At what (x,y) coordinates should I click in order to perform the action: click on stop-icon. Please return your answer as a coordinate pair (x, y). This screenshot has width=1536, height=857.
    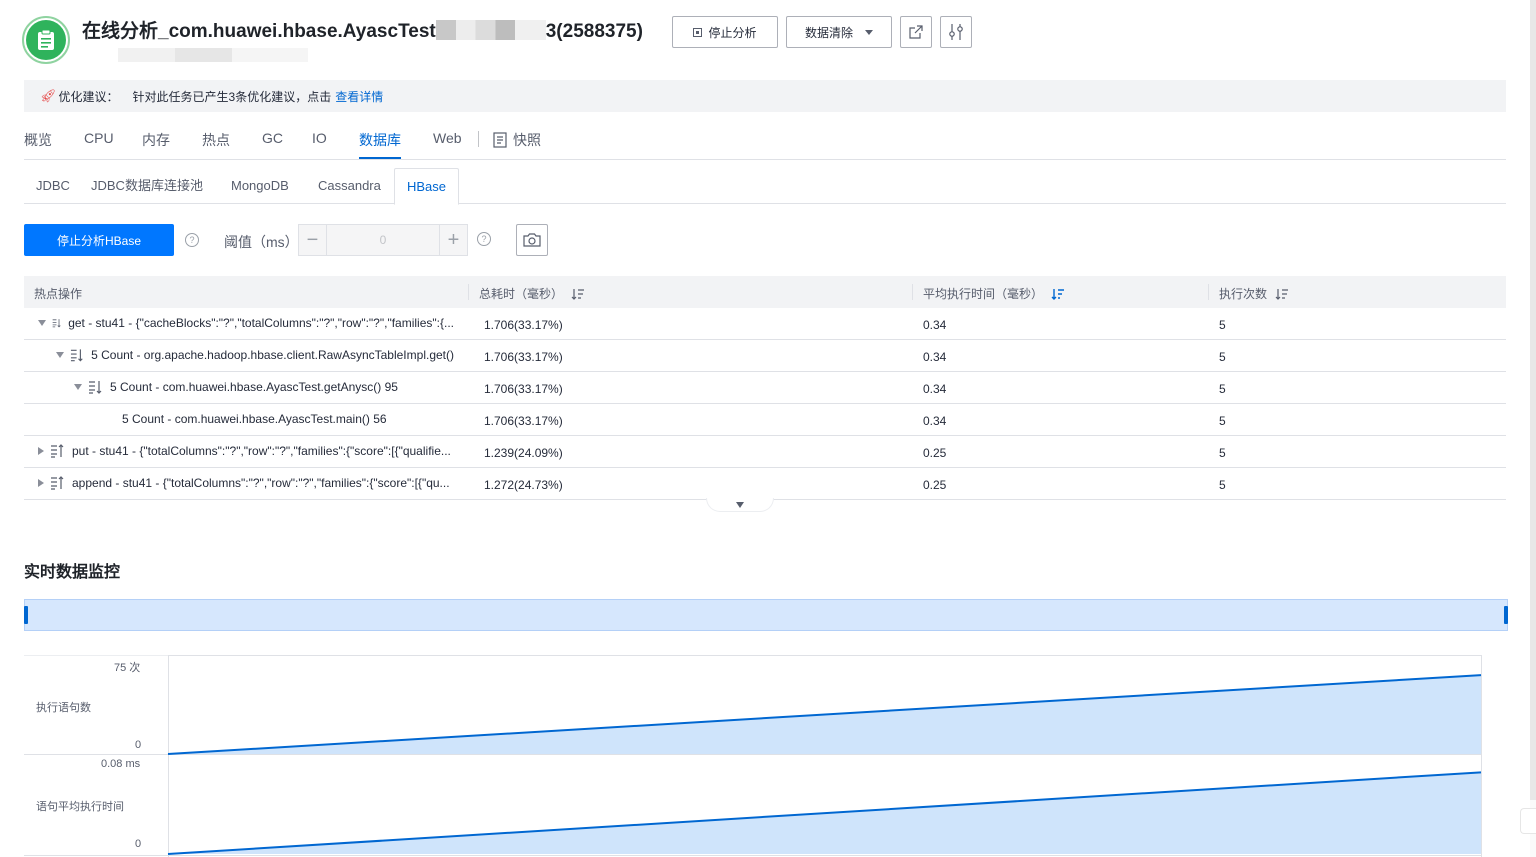
    Looking at the image, I should click on (698, 32).